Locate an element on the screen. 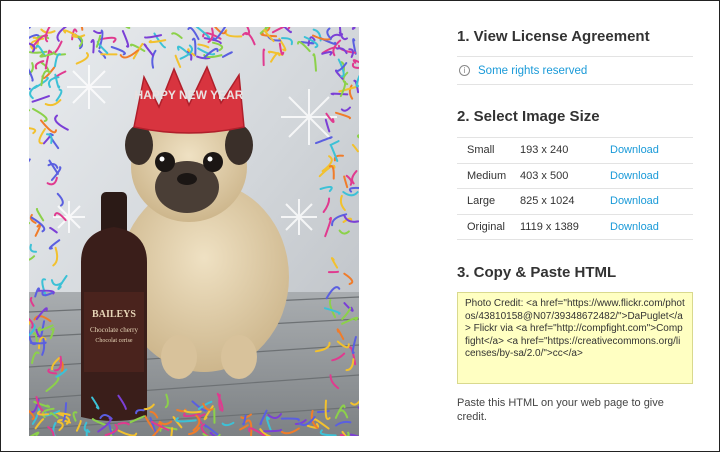  size-dims: 193 x 240 is located at coordinates (544, 150).